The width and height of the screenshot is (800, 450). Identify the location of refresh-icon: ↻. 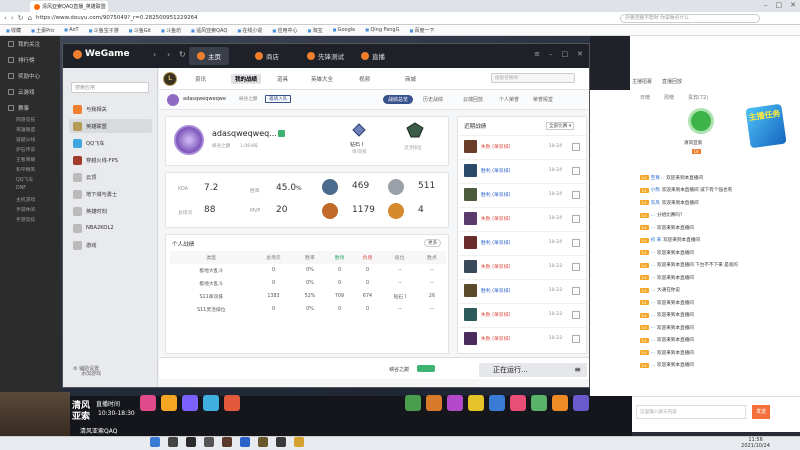
(182, 54).